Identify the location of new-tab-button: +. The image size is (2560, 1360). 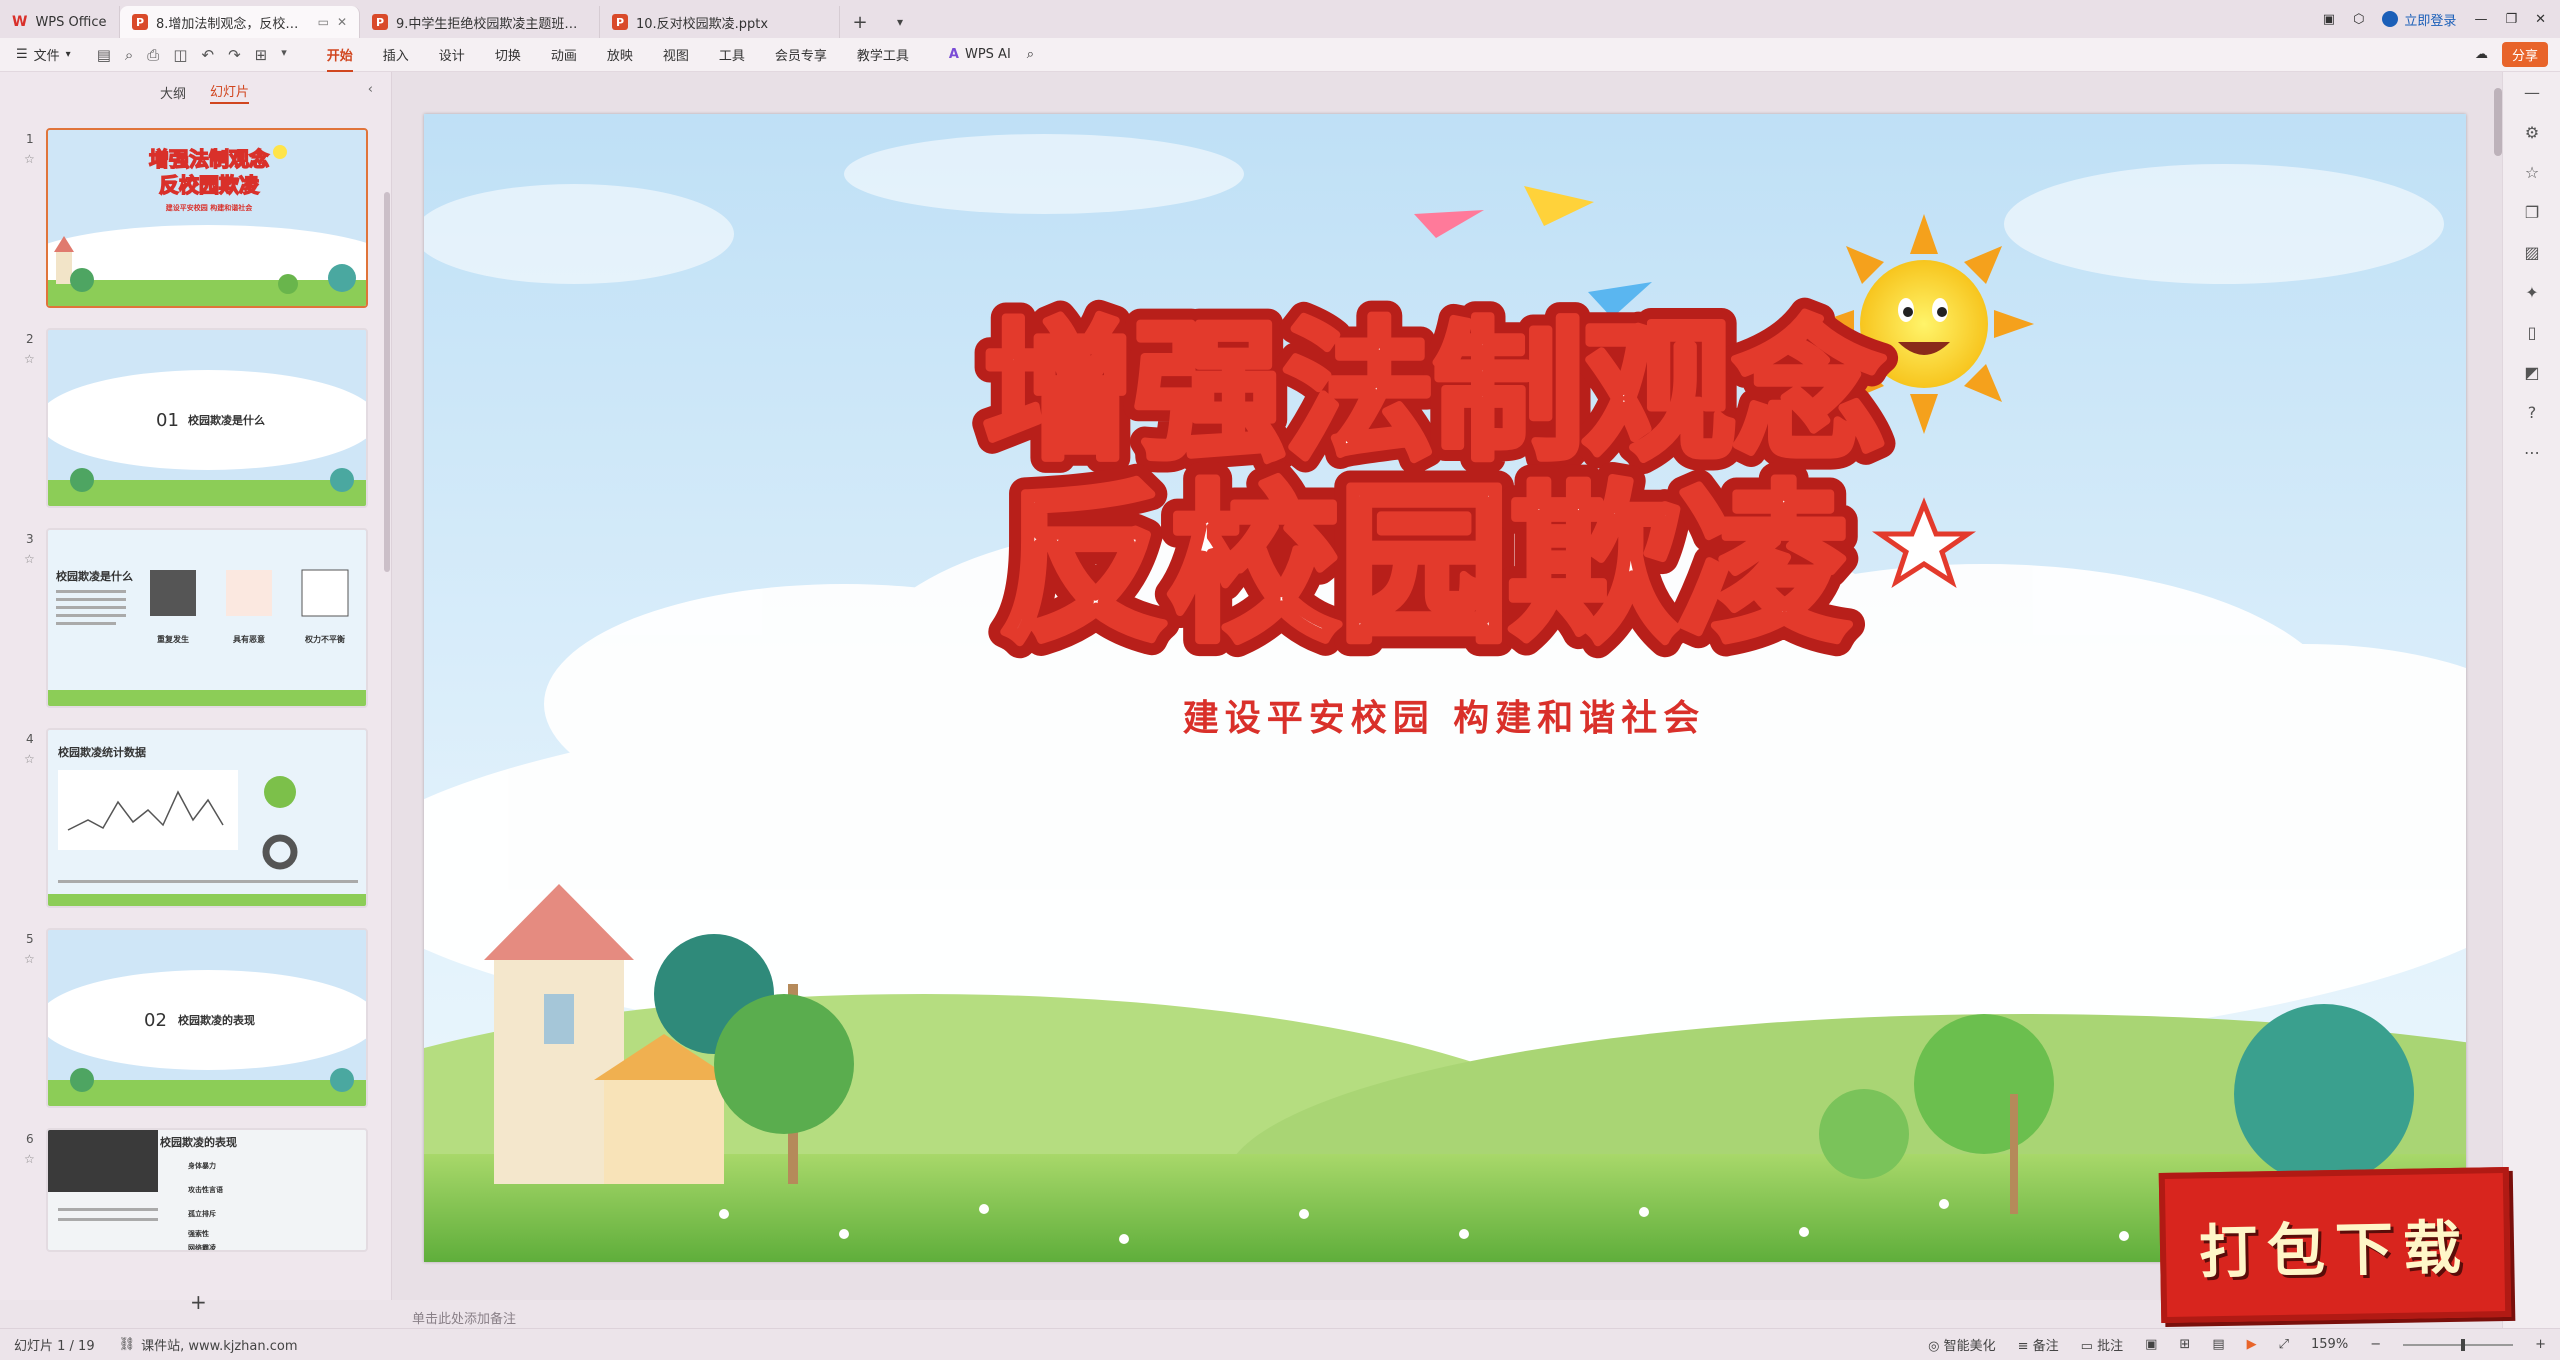
(860, 22).